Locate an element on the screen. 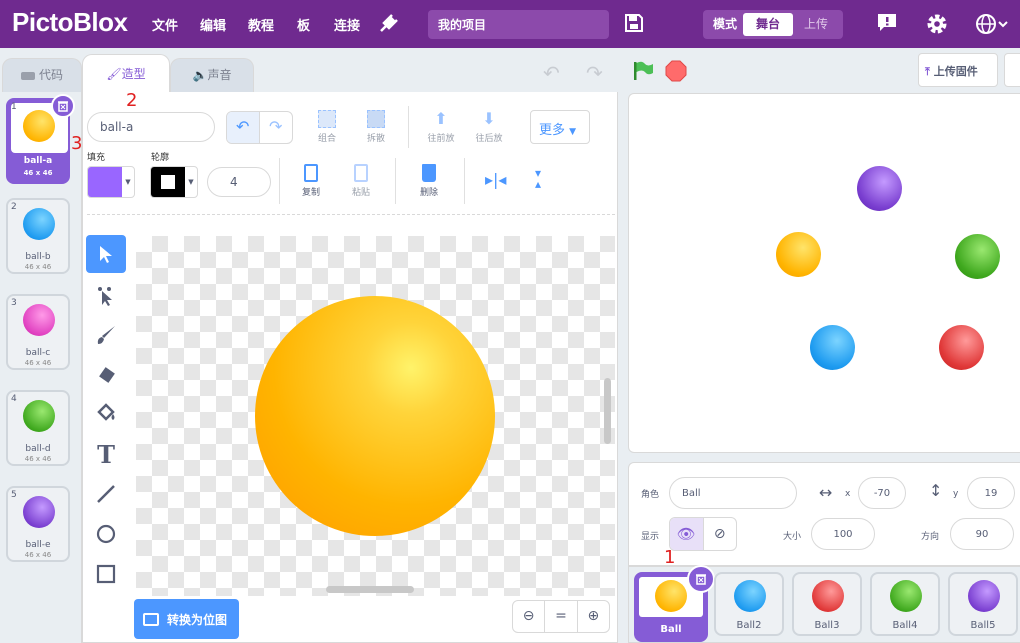 Image resolution: width=1020 pixels, height=643 pixels. delete-costume-icon is located at coordinates (63, 106).